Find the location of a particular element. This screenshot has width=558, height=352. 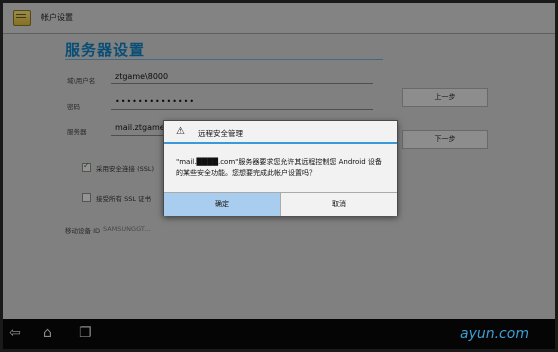

watermark: ayun.com is located at coordinates (494, 334).